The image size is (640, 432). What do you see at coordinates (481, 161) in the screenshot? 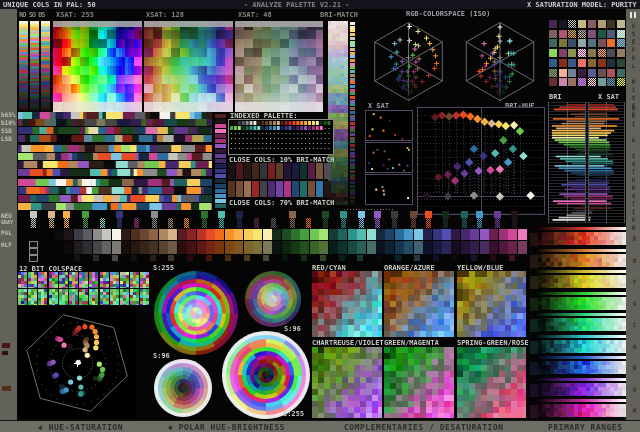
I see `bri-hue-plot` at bounding box center [481, 161].